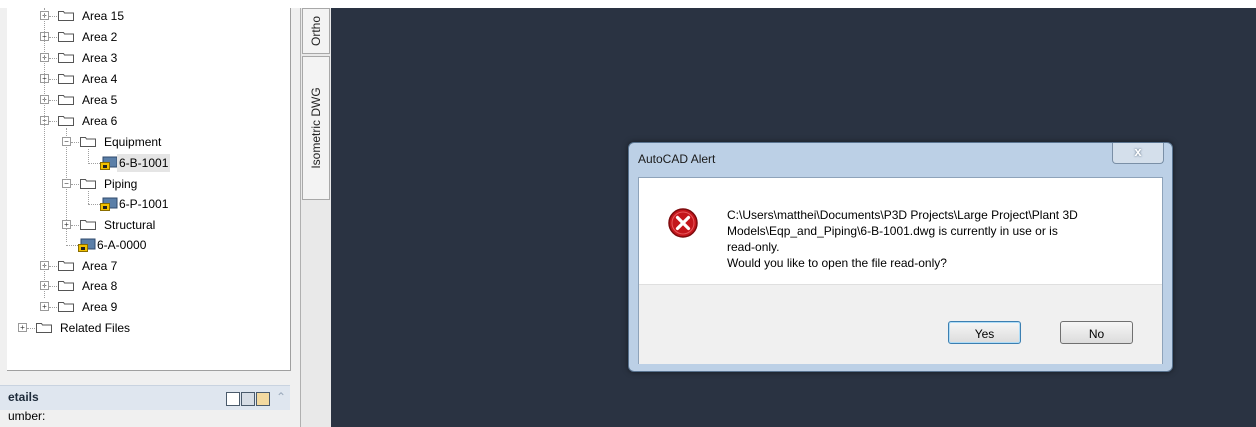 The width and height of the screenshot is (1256, 427). What do you see at coordinates (100, 286) in the screenshot?
I see `tree-item-label: Area 8` at bounding box center [100, 286].